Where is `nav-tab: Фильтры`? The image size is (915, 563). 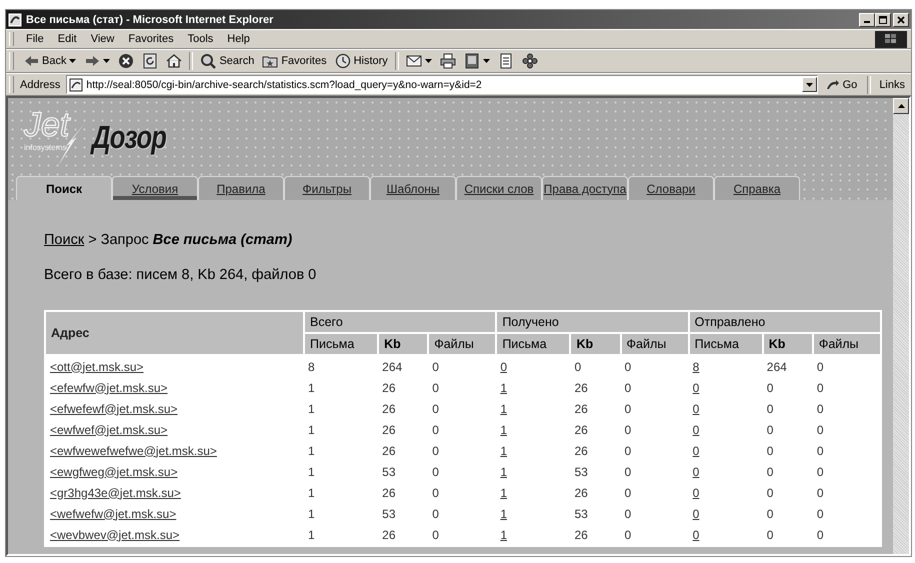 nav-tab: Фильтры is located at coordinates (327, 188).